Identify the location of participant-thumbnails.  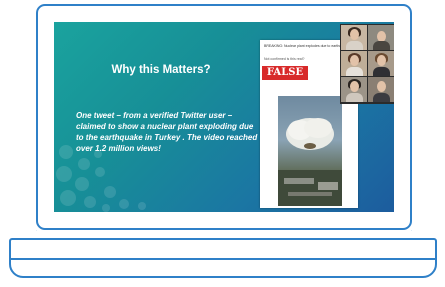
(367, 64).